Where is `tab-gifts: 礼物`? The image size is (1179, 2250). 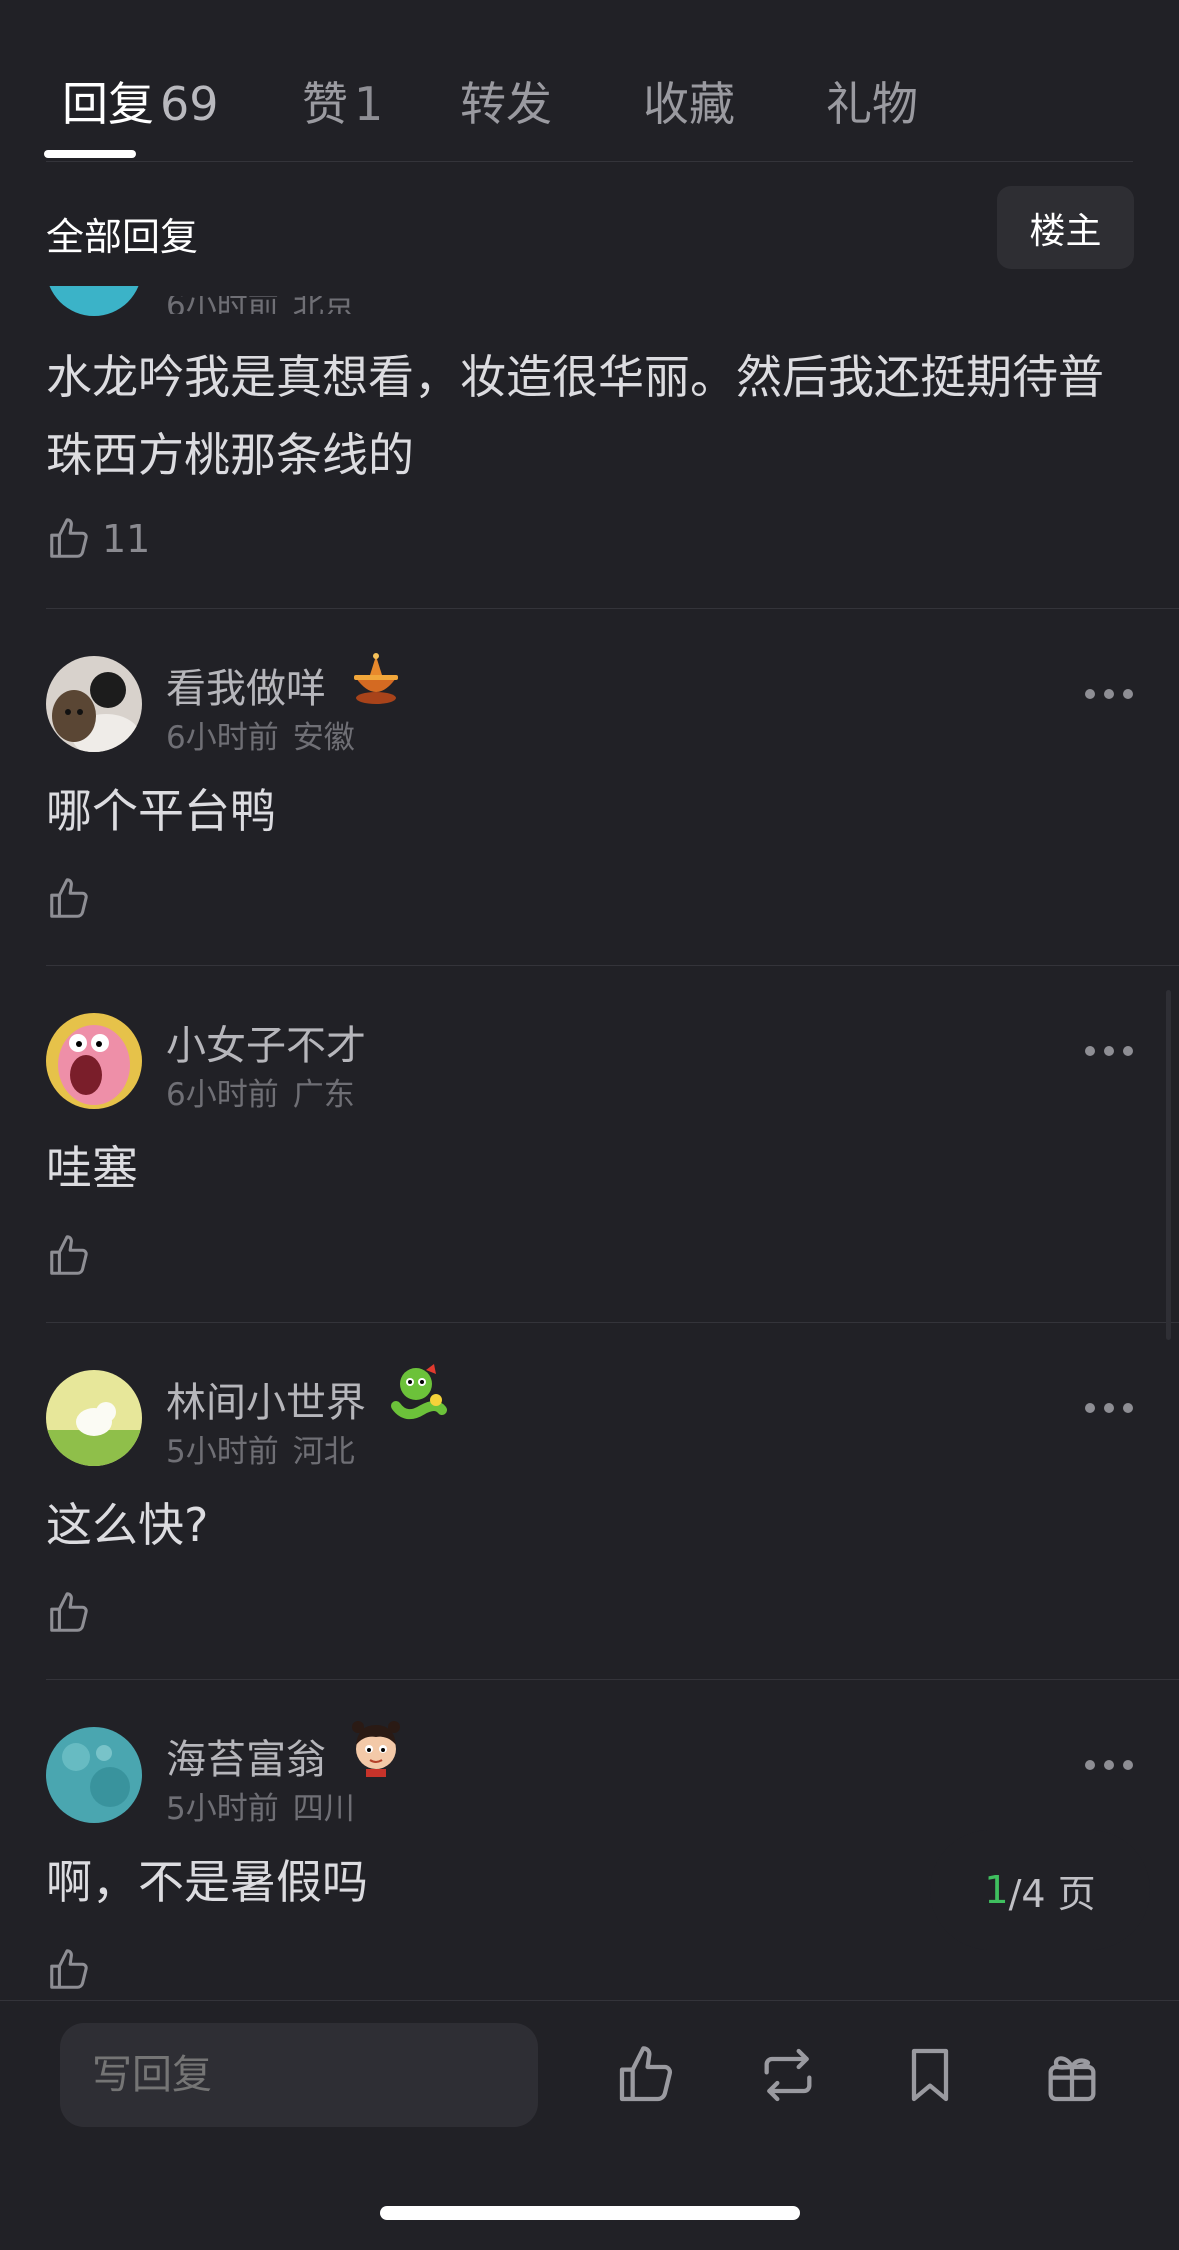
tab-gifts: 礼物 is located at coordinates (872, 101).